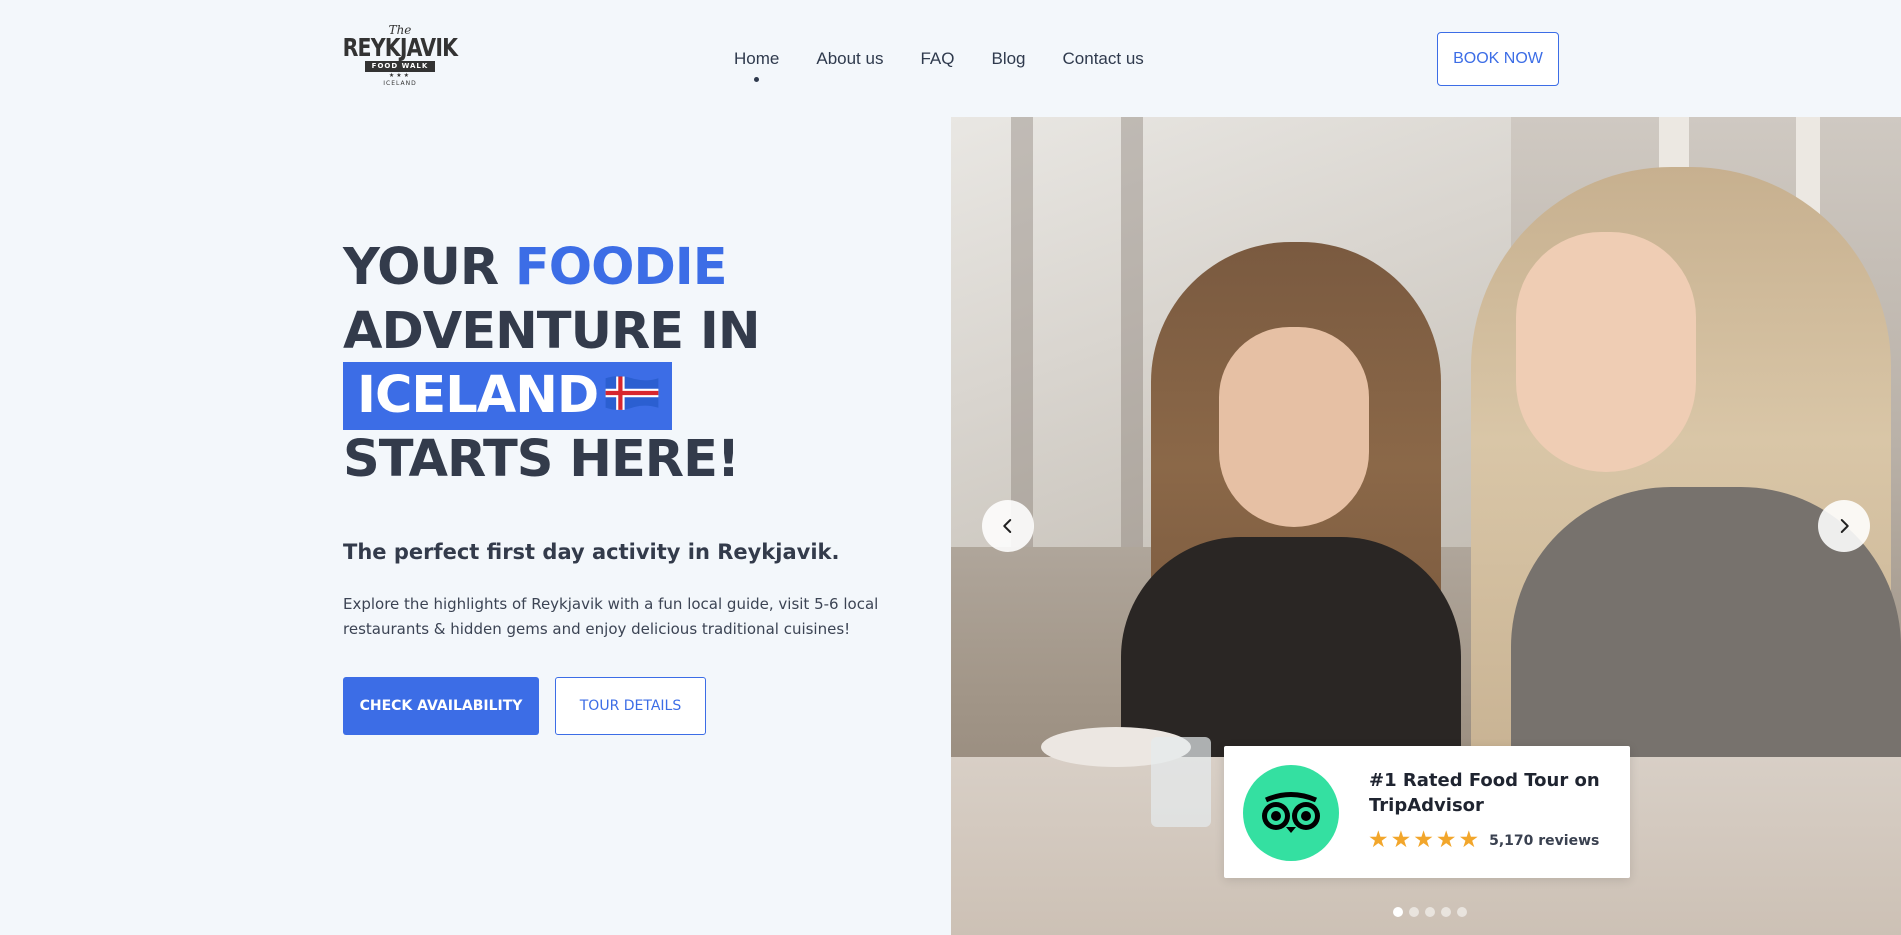 This screenshot has height=935, width=1901. Describe the element at coordinates (421, 267) in the screenshot. I see `hero-title-your: YOUR` at that location.